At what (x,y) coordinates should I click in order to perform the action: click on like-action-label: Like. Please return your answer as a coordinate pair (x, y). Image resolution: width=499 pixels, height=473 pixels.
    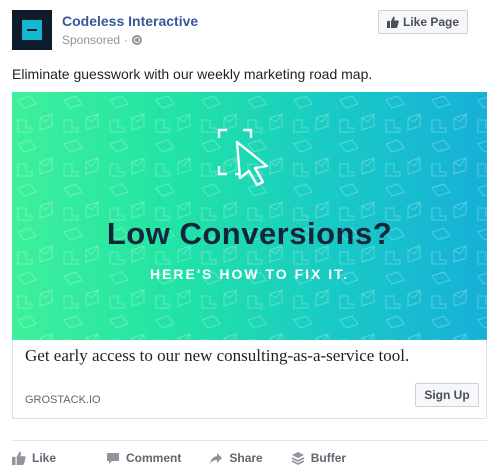
    Looking at the image, I should click on (44, 458).